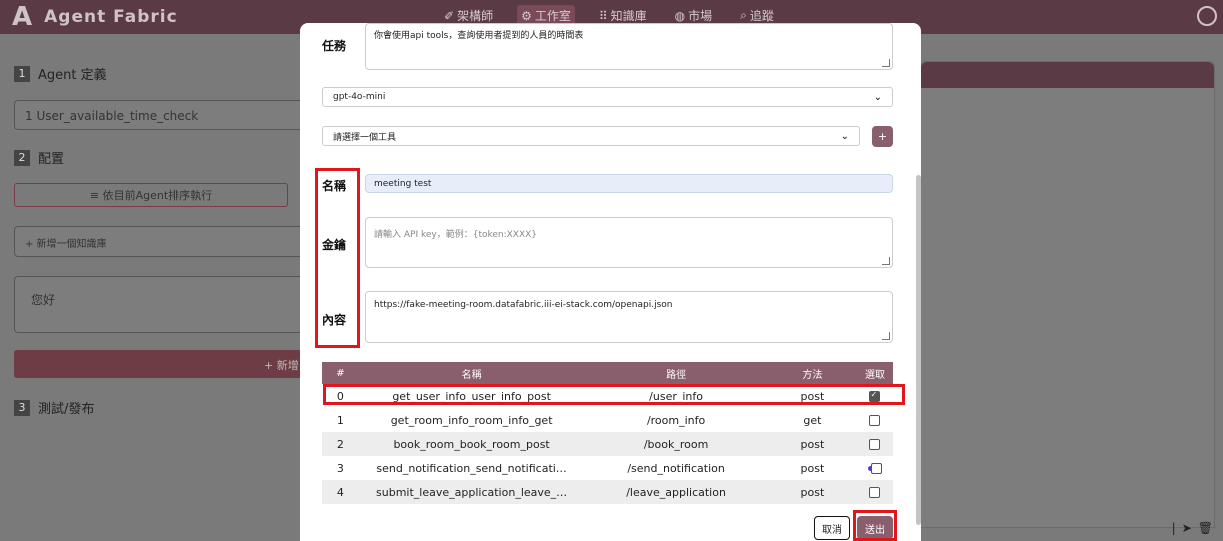  What do you see at coordinates (471, 420) in the screenshot?
I see `row-name: get_room_info_room_info_get` at bounding box center [471, 420].